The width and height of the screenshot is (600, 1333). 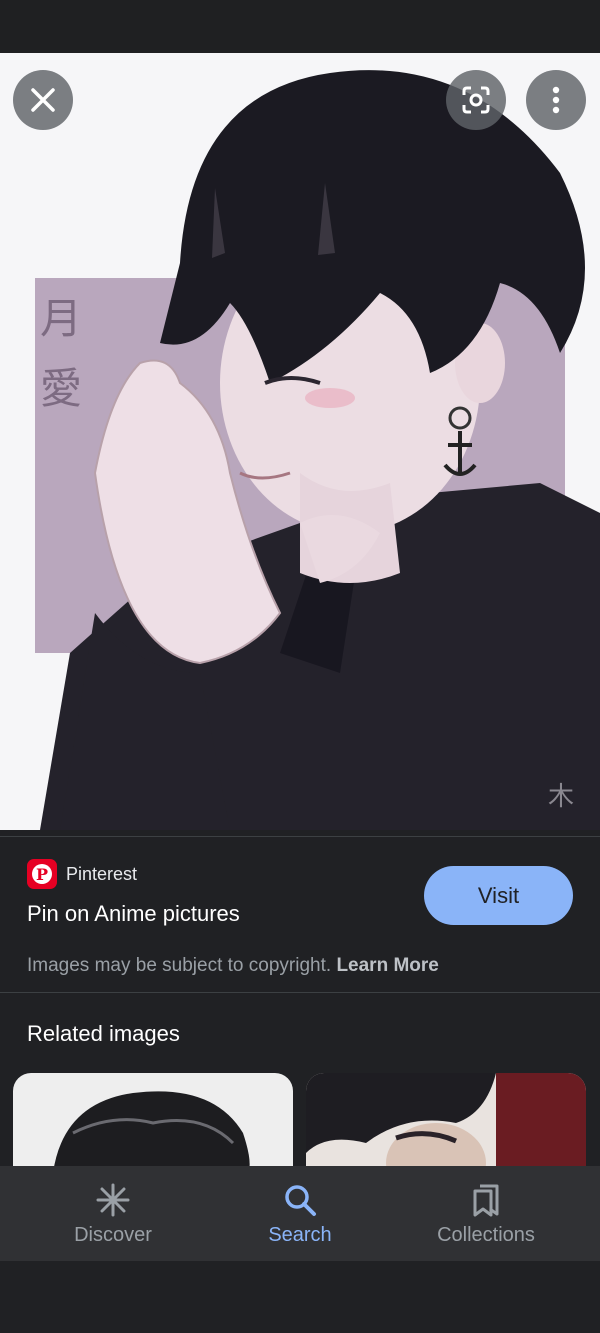 I want to click on nav-label: Collections, so click(x=486, y=1235).